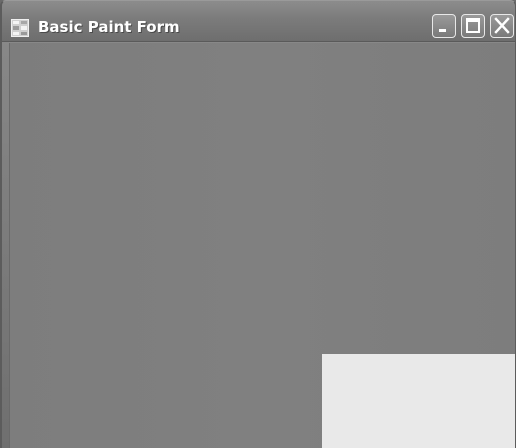 The width and height of the screenshot is (516, 448). I want to click on window-title: Basic Paint Form, so click(109, 27).